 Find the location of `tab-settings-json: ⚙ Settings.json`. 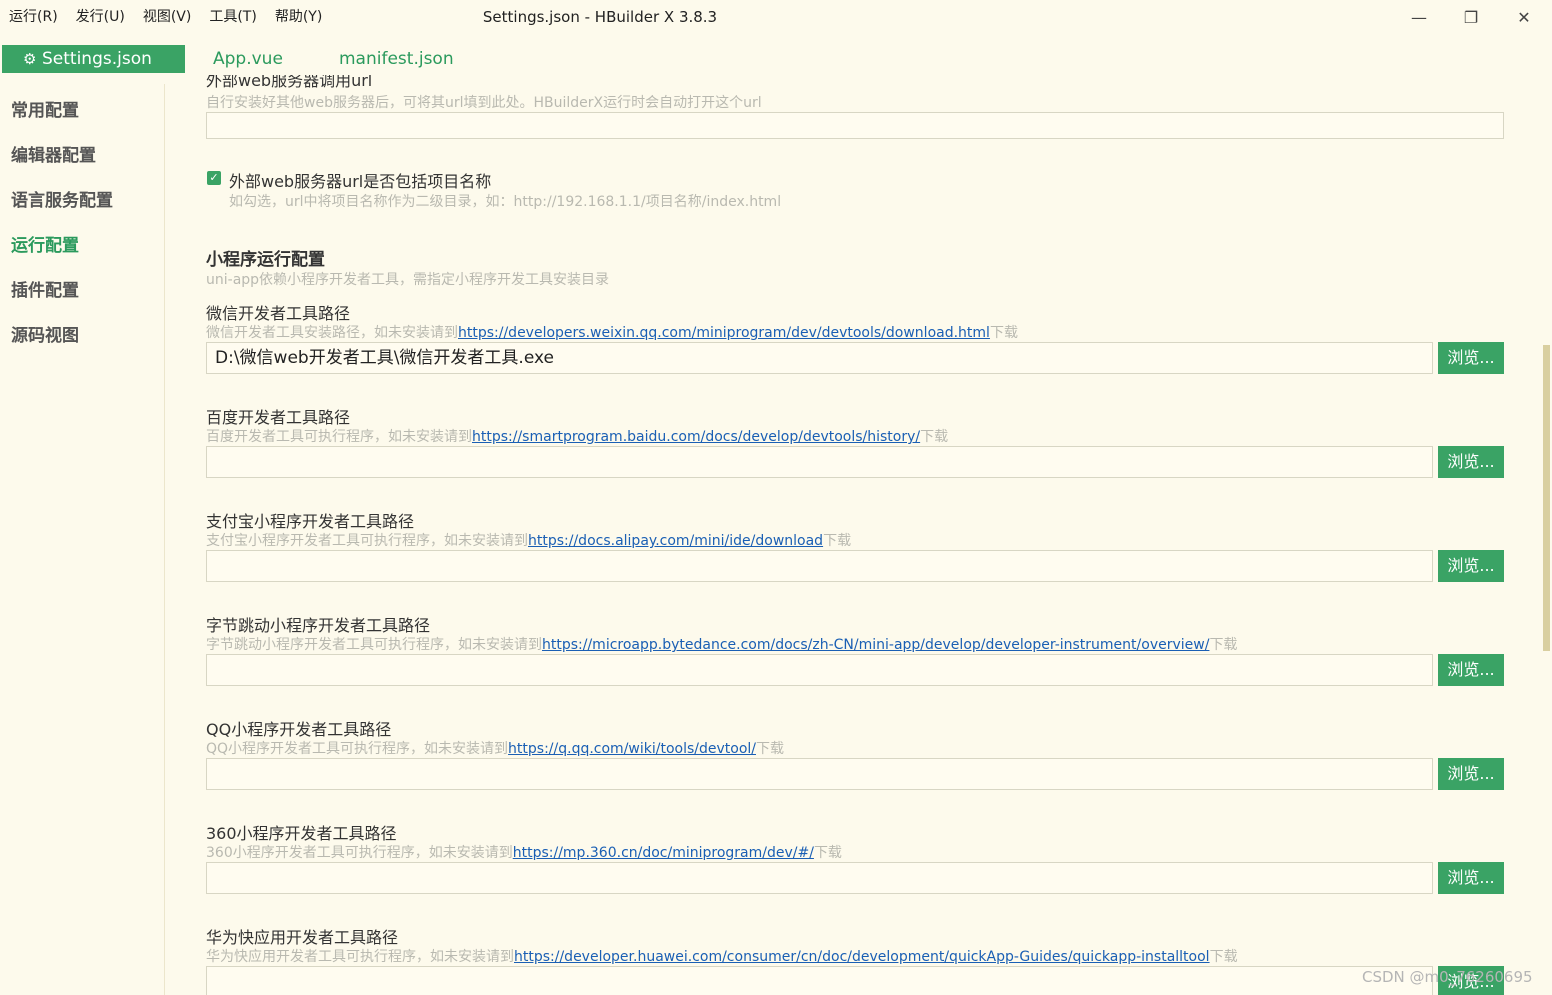

tab-settings-json: ⚙ Settings.json is located at coordinates (93, 59).